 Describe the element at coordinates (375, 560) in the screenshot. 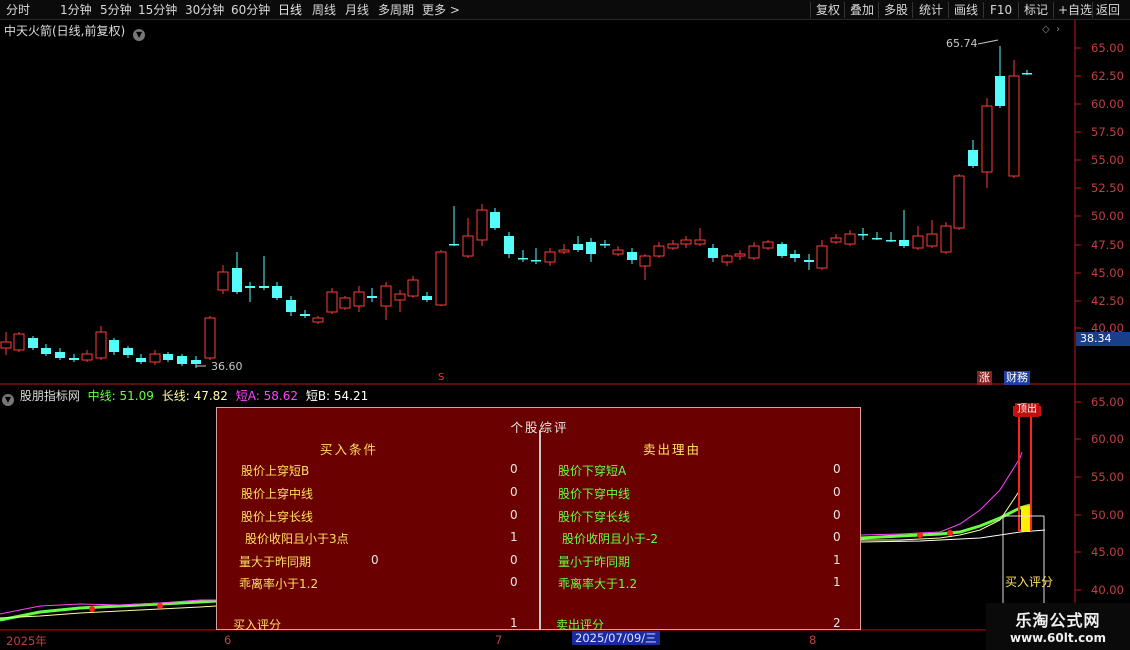

I see `buy-condition-extra: 0` at that location.